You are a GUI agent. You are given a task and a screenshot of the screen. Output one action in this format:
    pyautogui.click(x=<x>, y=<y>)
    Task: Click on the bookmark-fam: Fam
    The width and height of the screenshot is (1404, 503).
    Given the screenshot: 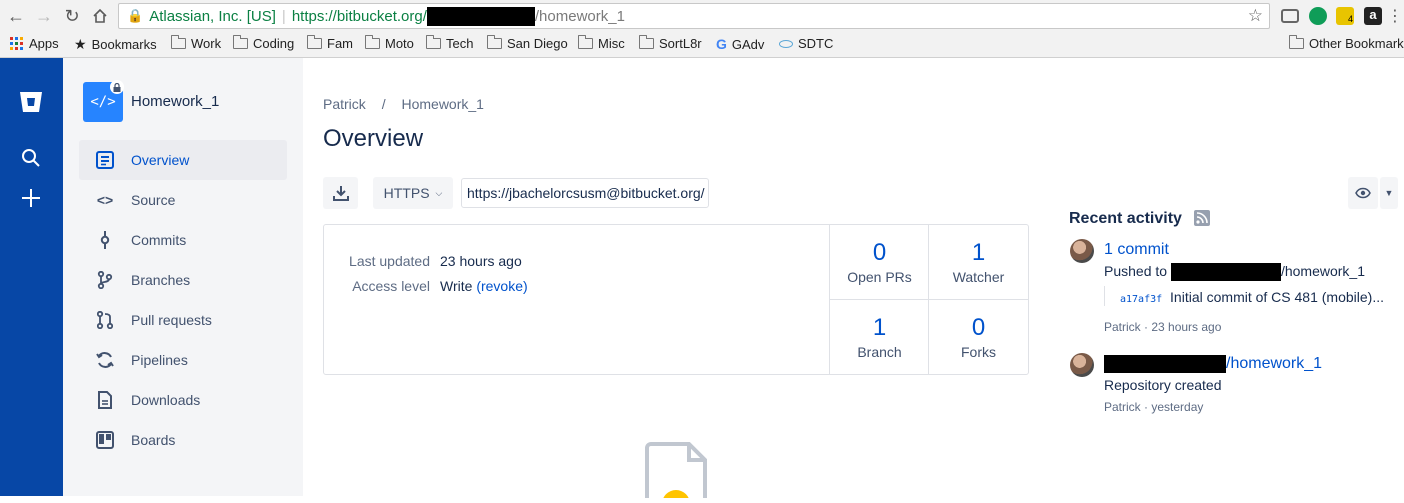 What is the action you would take?
    pyautogui.click(x=330, y=43)
    